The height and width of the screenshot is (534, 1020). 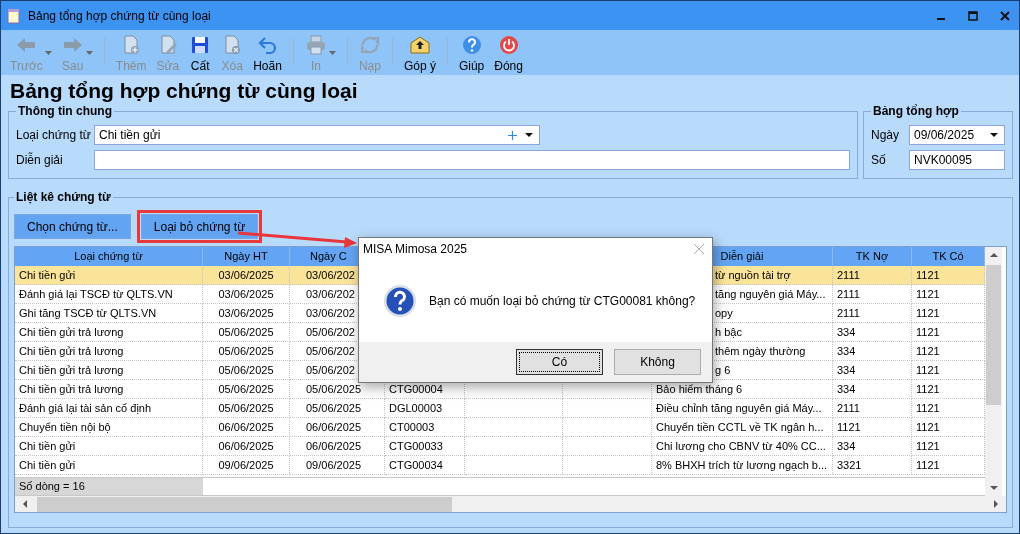 I want to click on table-cell: 3321, so click(x=872, y=465).